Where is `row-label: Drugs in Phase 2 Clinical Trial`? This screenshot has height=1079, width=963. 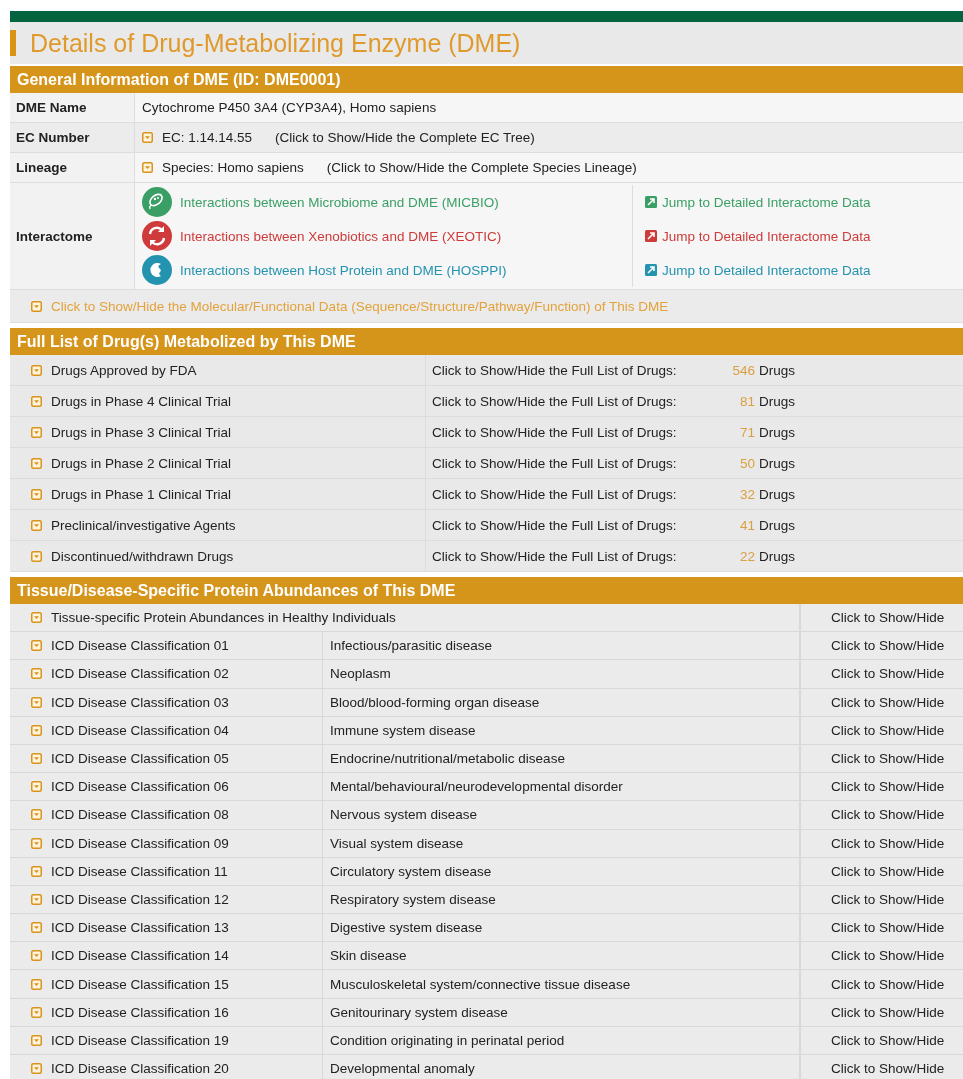 row-label: Drugs in Phase 2 Clinical Trial is located at coordinates (141, 463).